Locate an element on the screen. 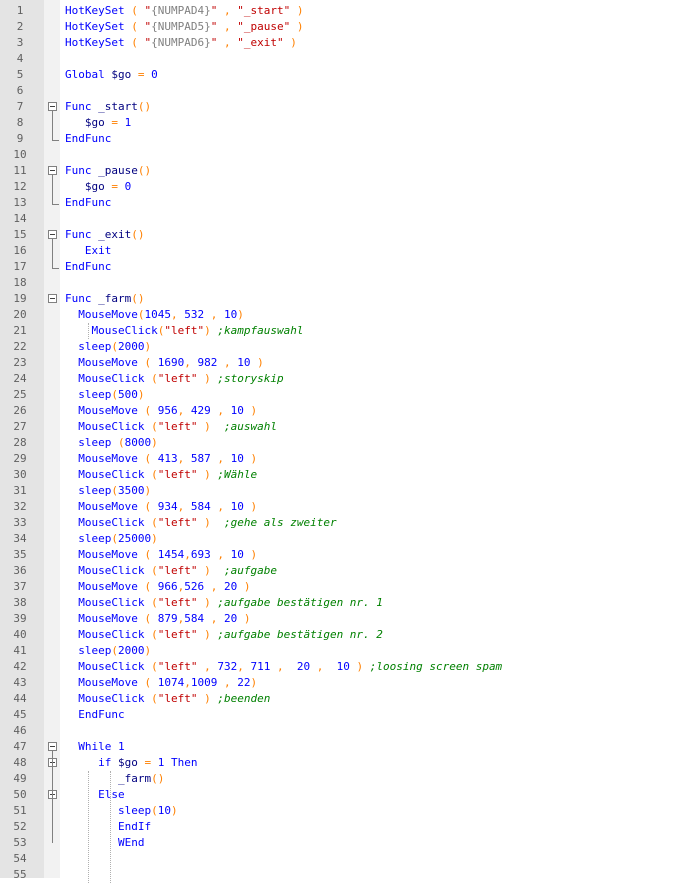 The width and height of the screenshot is (682, 883). code-line: 19 Func _farm() is located at coordinates (341, 299).